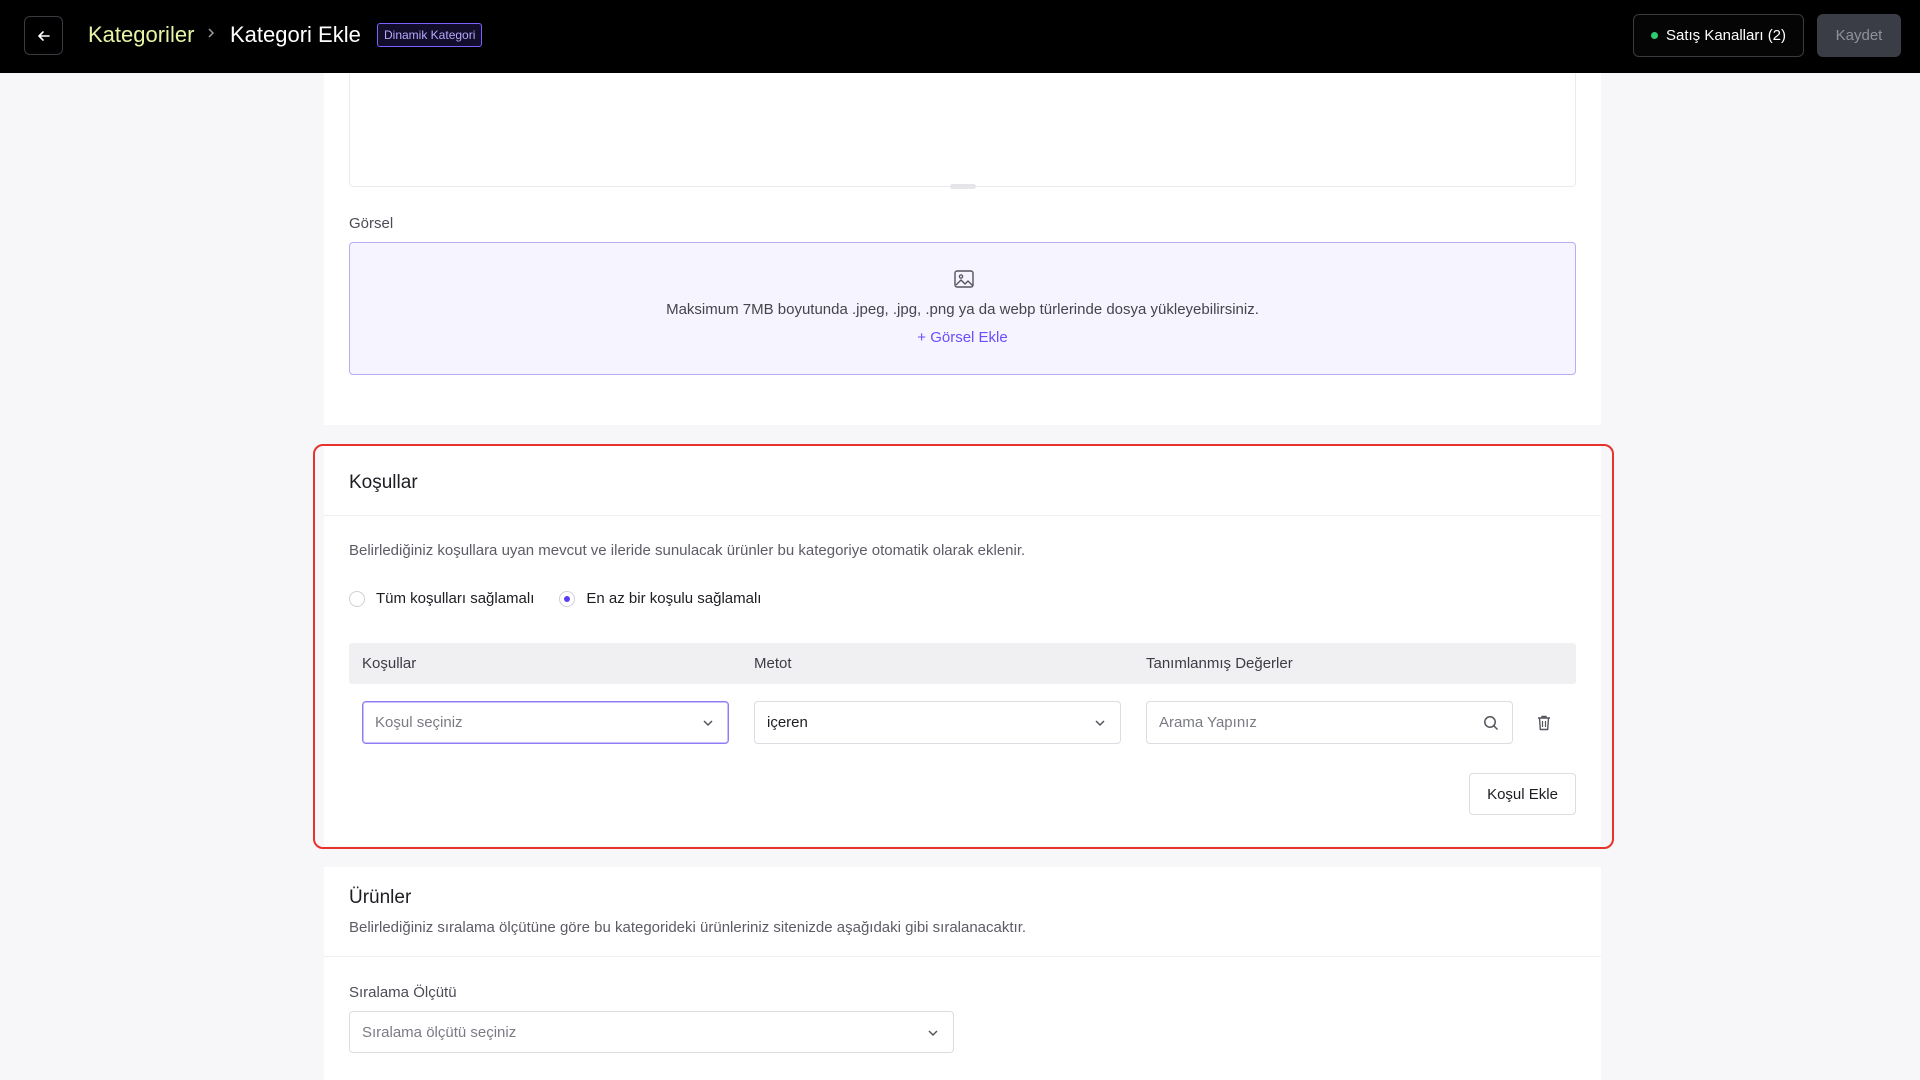 Image resolution: width=1920 pixels, height=1080 pixels. Describe the element at coordinates (383, 482) in the screenshot. I see `conditions-title: Koşullar` at that location.